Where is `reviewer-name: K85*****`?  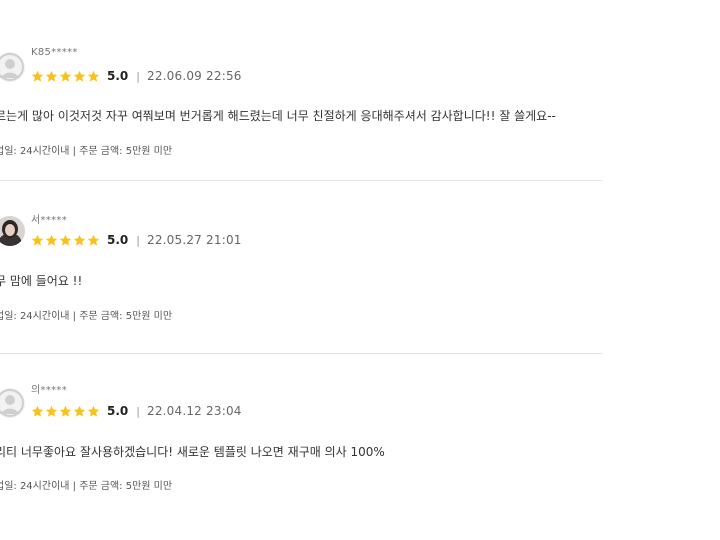 reviewer-name: K85***** is located at coordinates (54, 52).